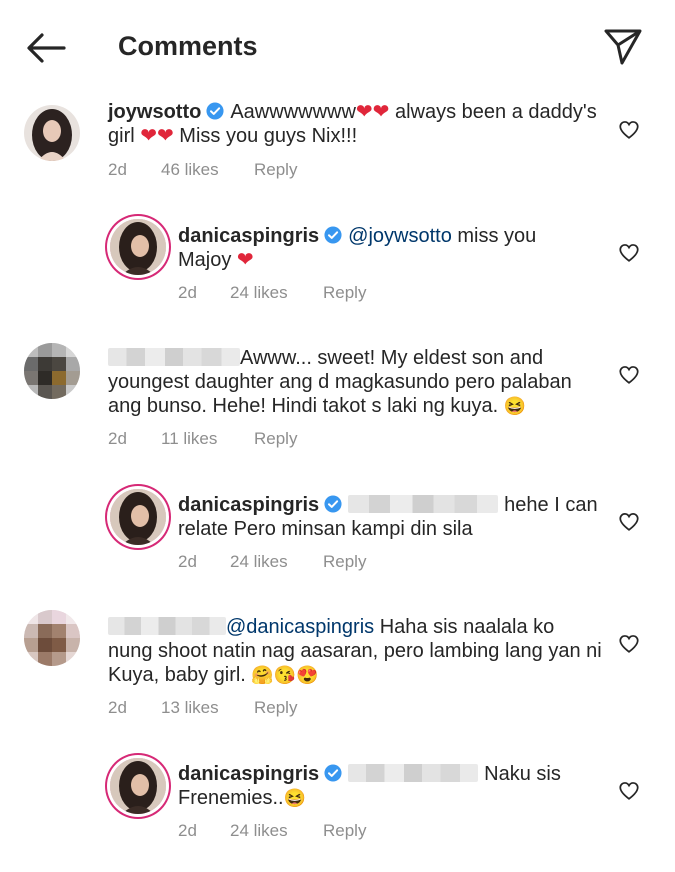 Image resolution: width=675 pixels, height=872 pixels. I want to click on emoji-group: 🤗😘😍, so click(285, 675).